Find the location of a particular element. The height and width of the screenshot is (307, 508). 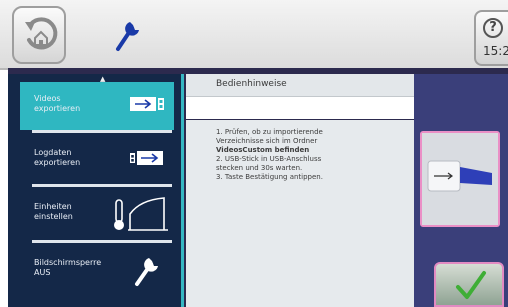

thermometer-curve-icon is located at coordinates (141, 214).